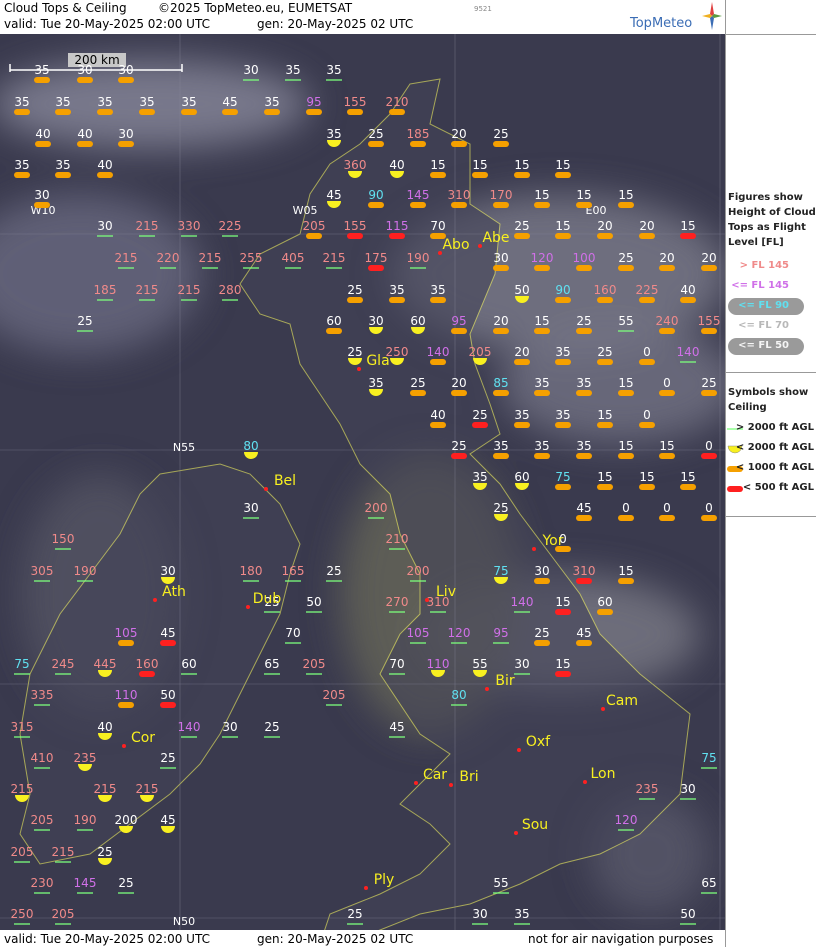  I want to click on station-marker: 250, so click(22, 916).